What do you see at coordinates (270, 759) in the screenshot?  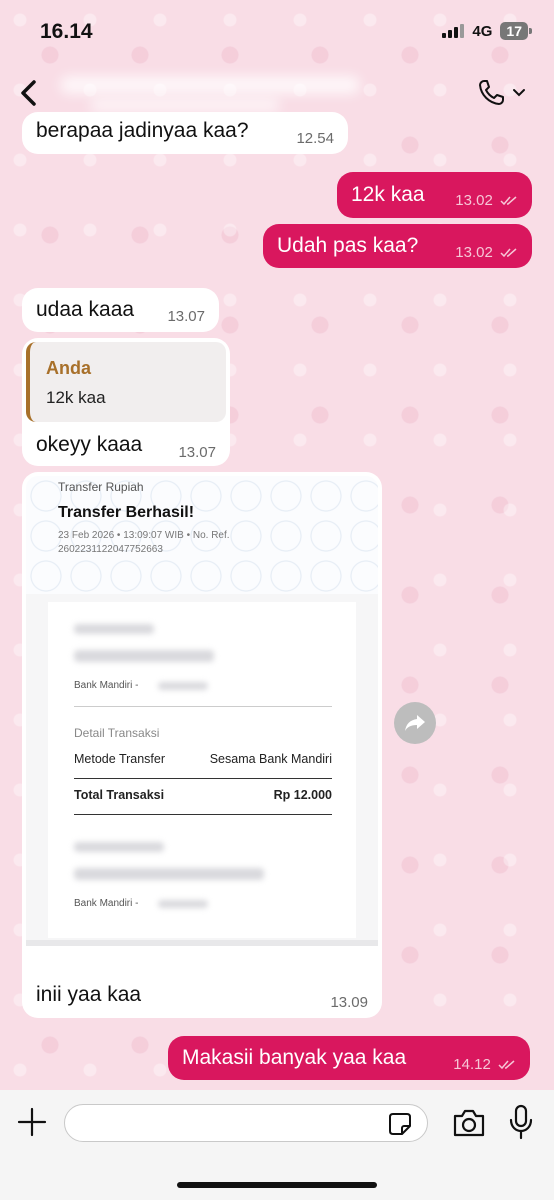 I see `method-value: Sesama Bank Mandiri` at bounding box center [270, 759].